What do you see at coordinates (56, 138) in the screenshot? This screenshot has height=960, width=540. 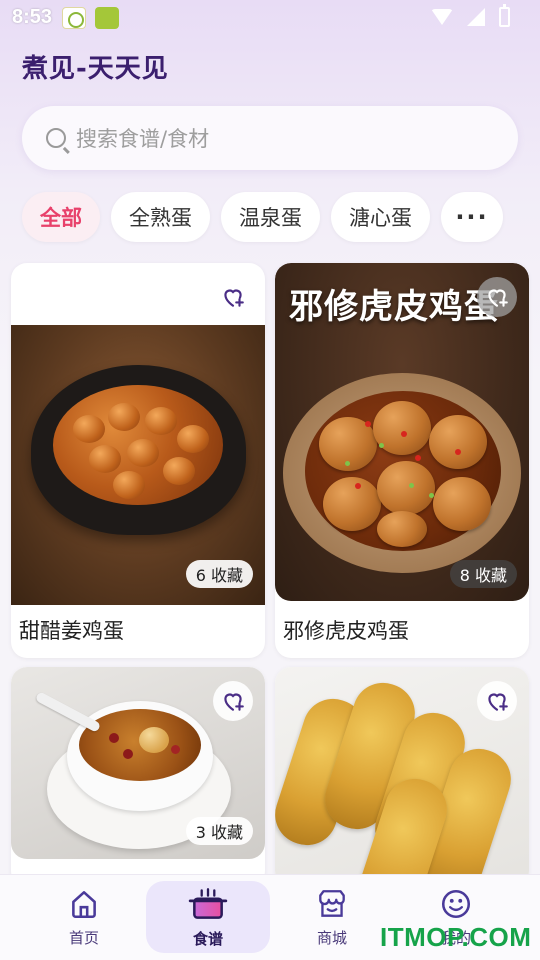 I see `search-icon` at bounding box center [56, 138].